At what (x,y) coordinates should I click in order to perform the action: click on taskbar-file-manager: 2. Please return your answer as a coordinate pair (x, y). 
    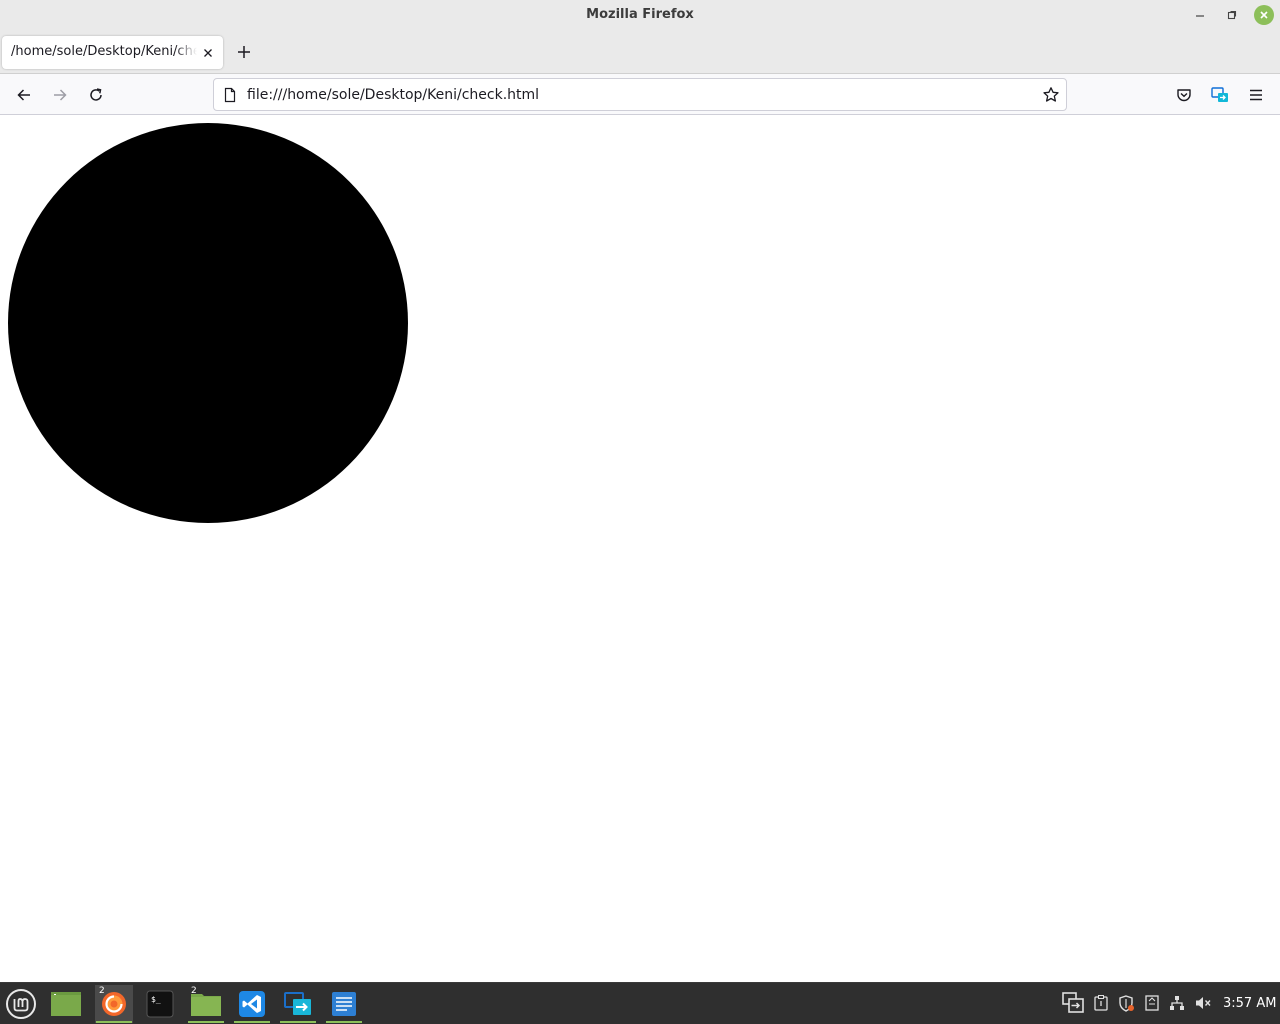
    Looking at the image, I should click on (206, 1004).